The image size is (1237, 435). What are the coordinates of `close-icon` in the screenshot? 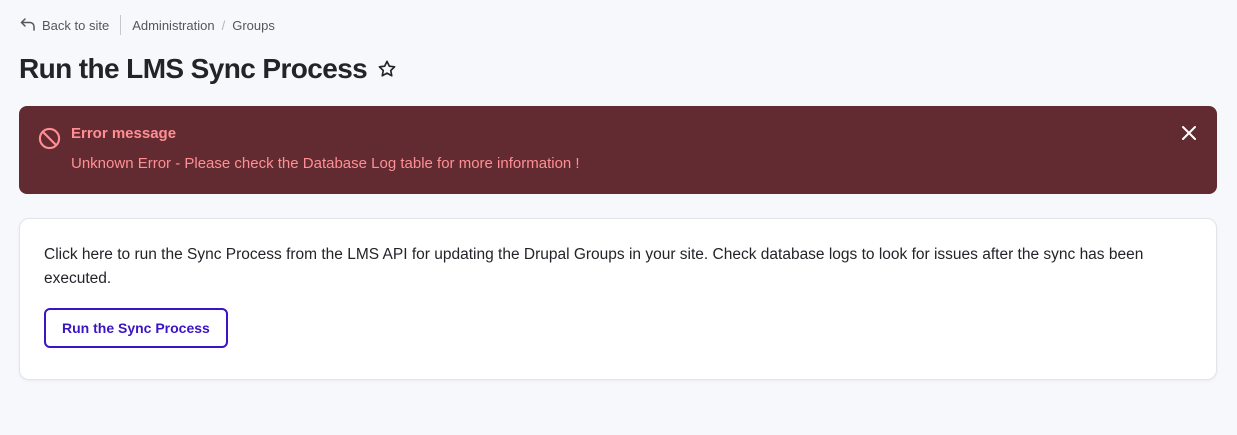 It's located at (1189, 133).